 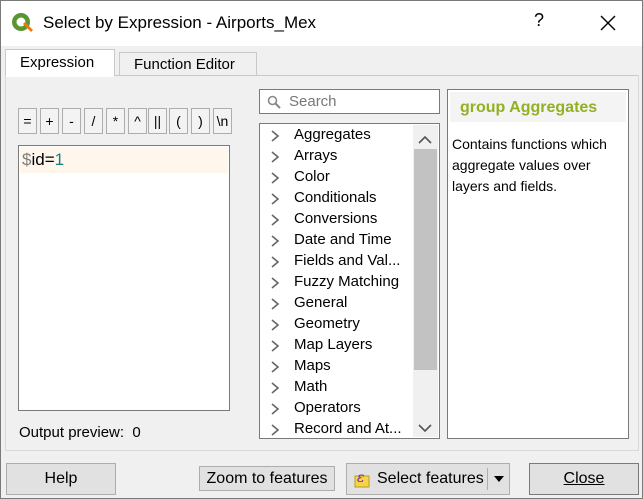 I want to click on svg-text: ε, so click(x=361, y=478).